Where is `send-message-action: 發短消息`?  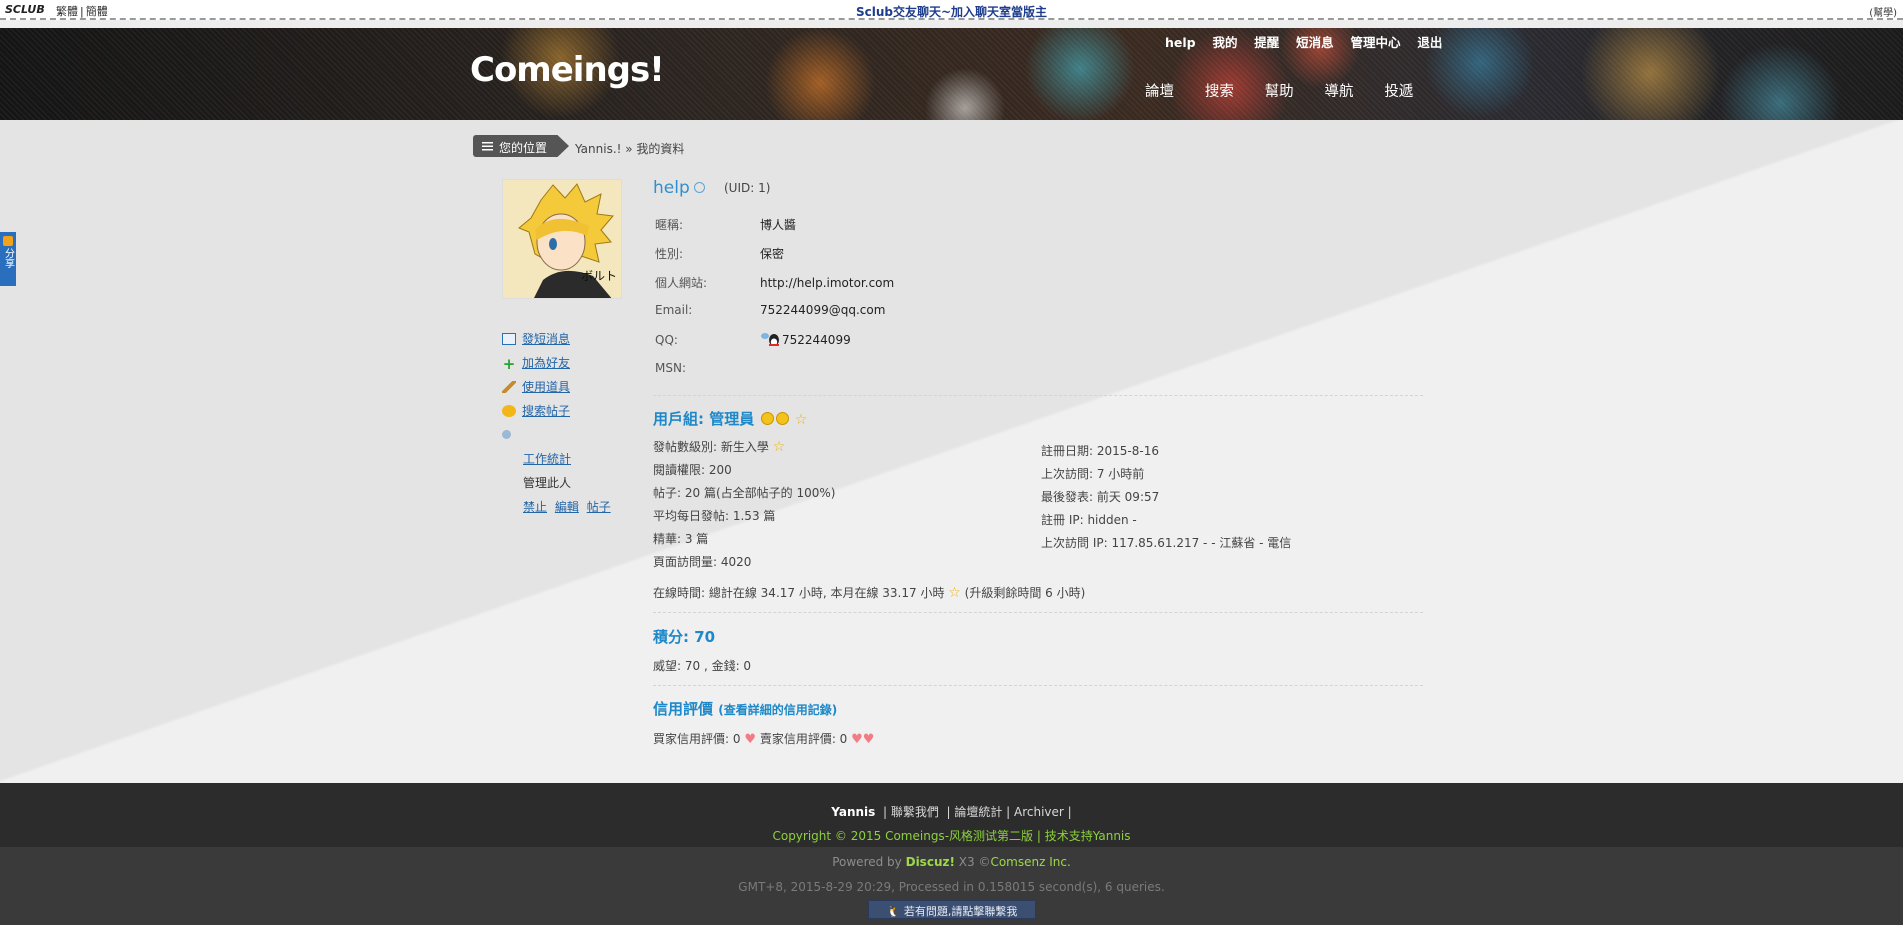 send-message-action: 發短消息 is located at coordinates (558, 342).